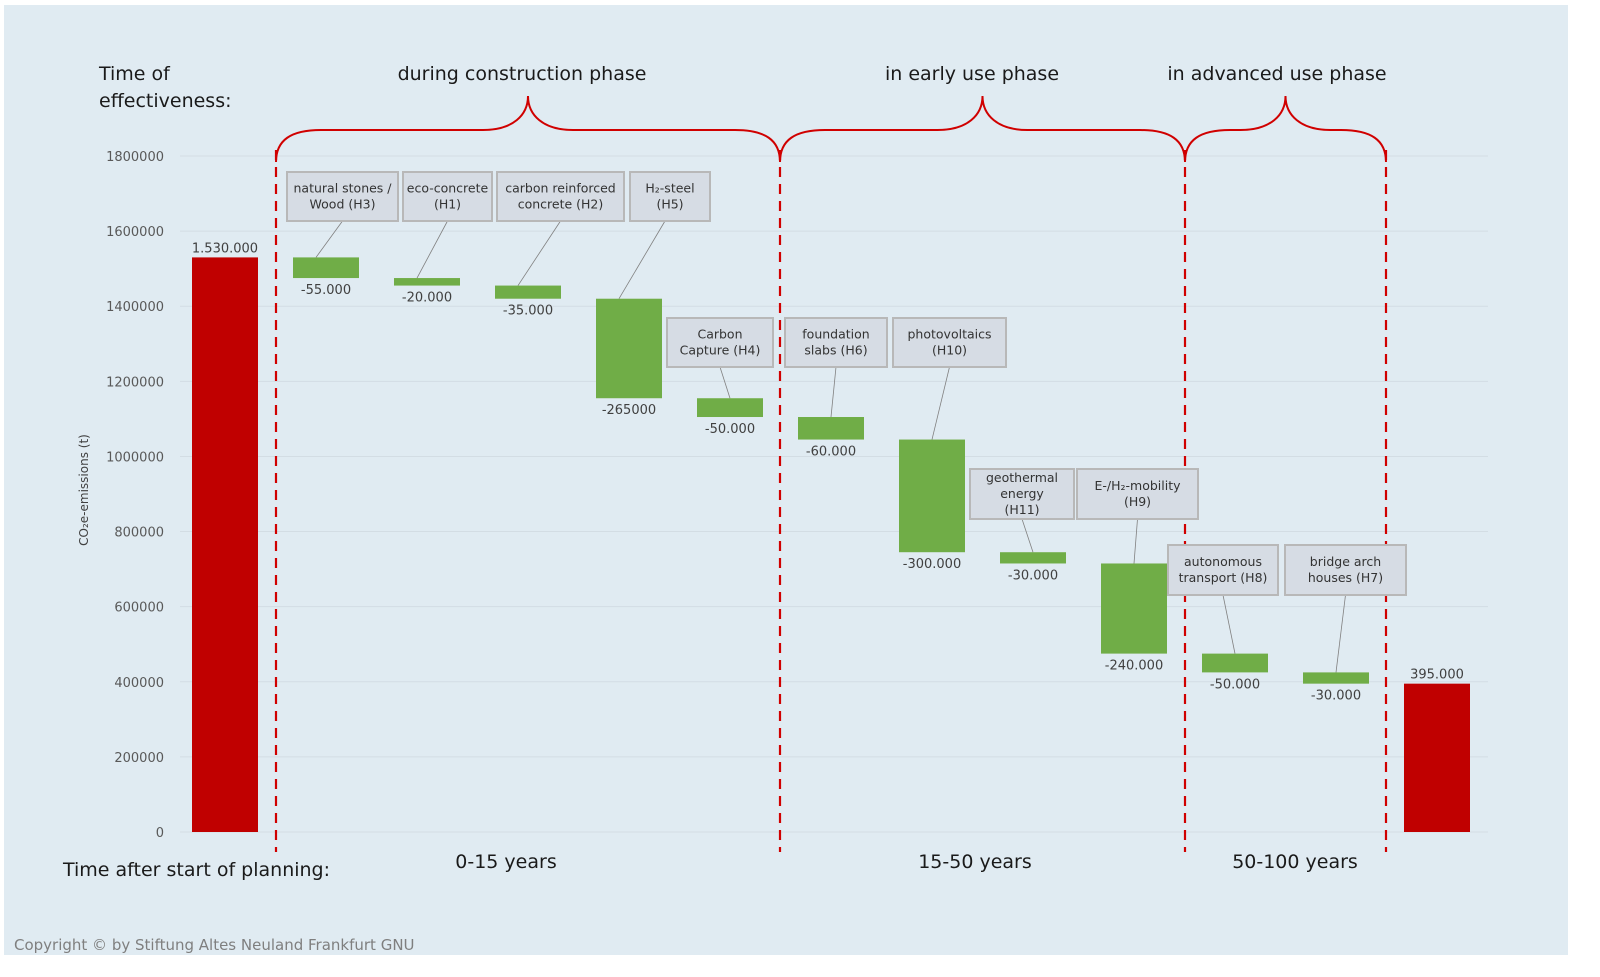 The width and height of the screenshot is (1600, 977). What do you see at coordinates (975, 862) in the screenshot?
I see `phase-period: 15-50 years` at bounding box center [975, 862].